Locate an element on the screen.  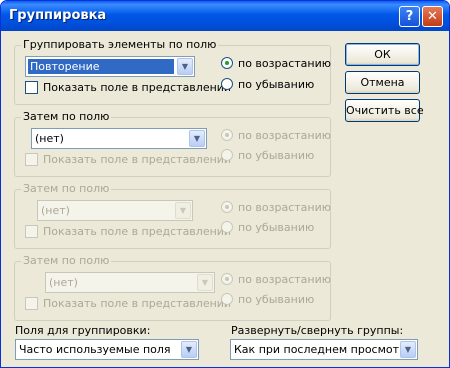
group-1-legend: Группировать элементы по полю is located at coordinates (120, 44).